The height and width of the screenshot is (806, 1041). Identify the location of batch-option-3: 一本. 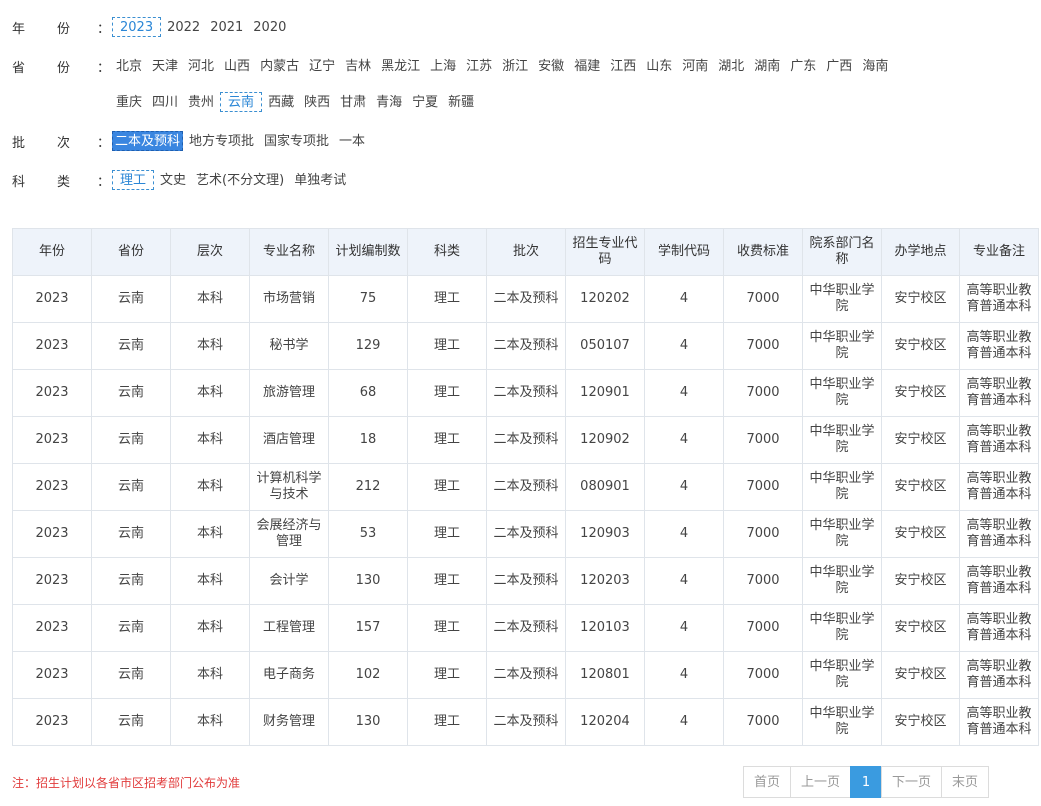
(352, 141).